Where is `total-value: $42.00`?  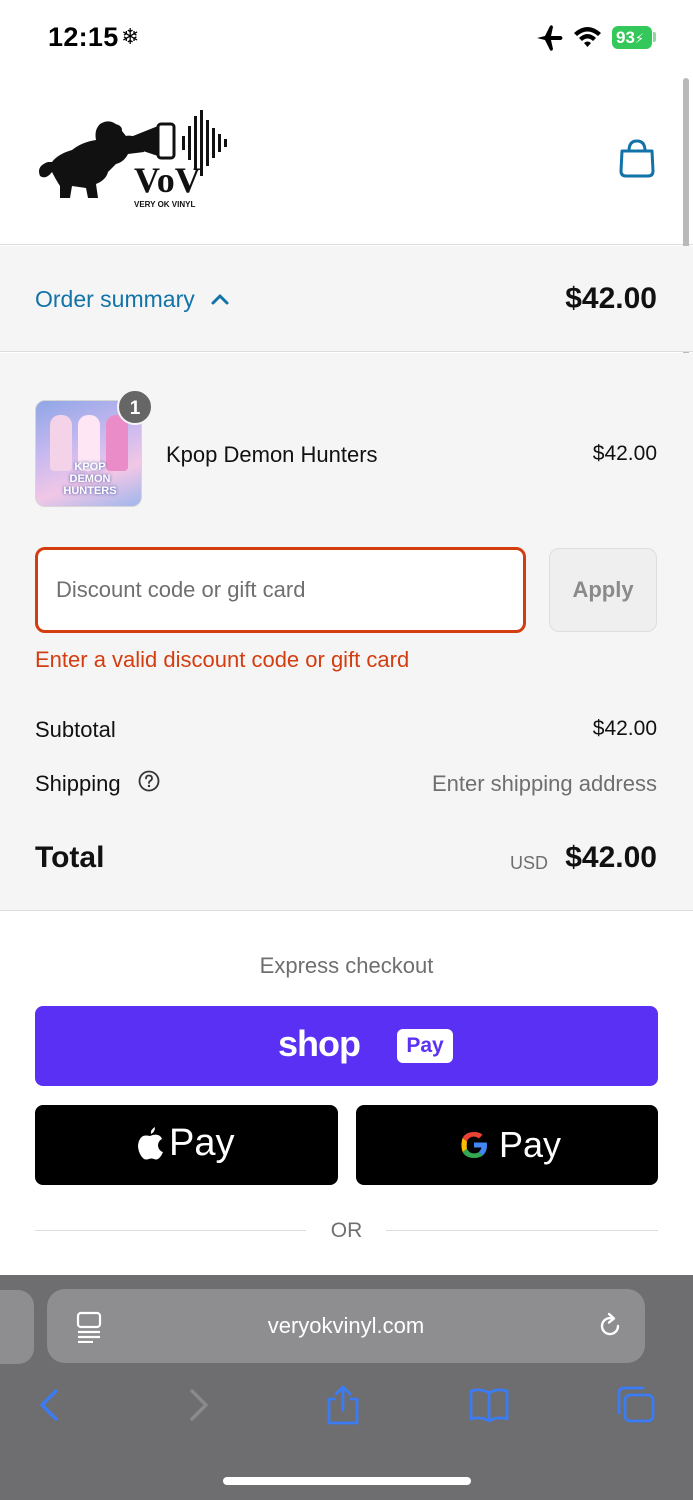
total-value: $42.00 is located at coordinates (611, 857).